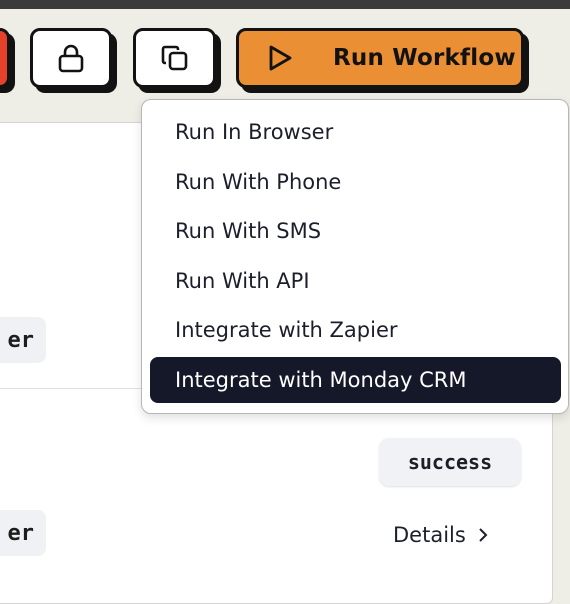 The width and height of the screenshot is (570, 604). Describe the element at coordinates (424, 58) in the screenshot. I see `run-workflow-label: Run Workflow` at that location.